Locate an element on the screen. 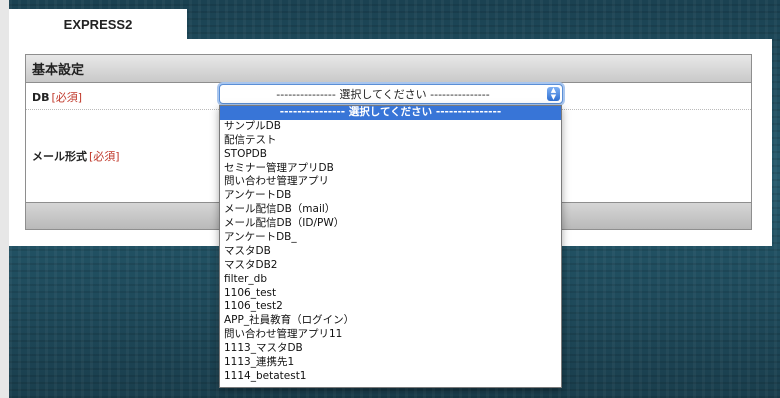 The height and width of the screenshot is (398, 780). db-option: 問い合わせ管理アプリ11 is located at coordinates (390, 335).